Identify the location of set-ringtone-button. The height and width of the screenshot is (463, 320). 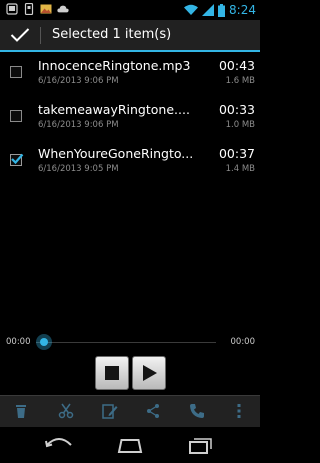
(197, 411).